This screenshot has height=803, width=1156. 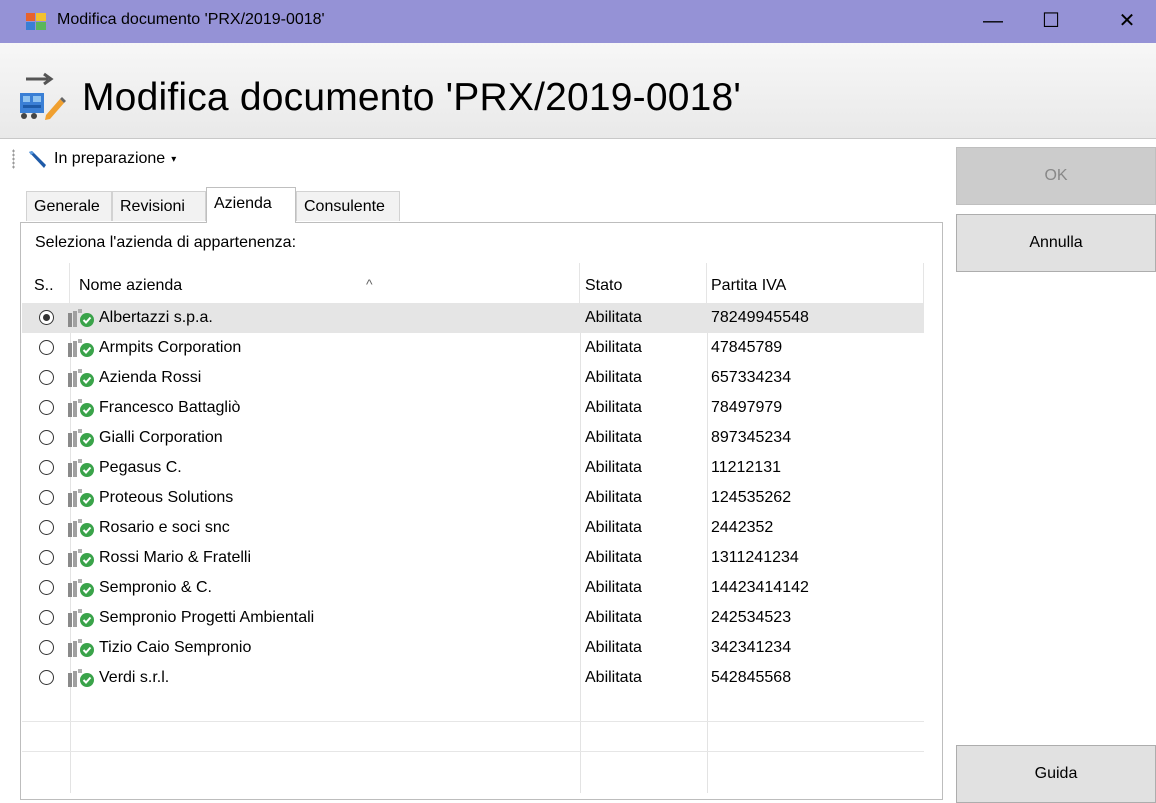 I want to click on company-name: Proteous Solutions, so click(x=166, y=497).